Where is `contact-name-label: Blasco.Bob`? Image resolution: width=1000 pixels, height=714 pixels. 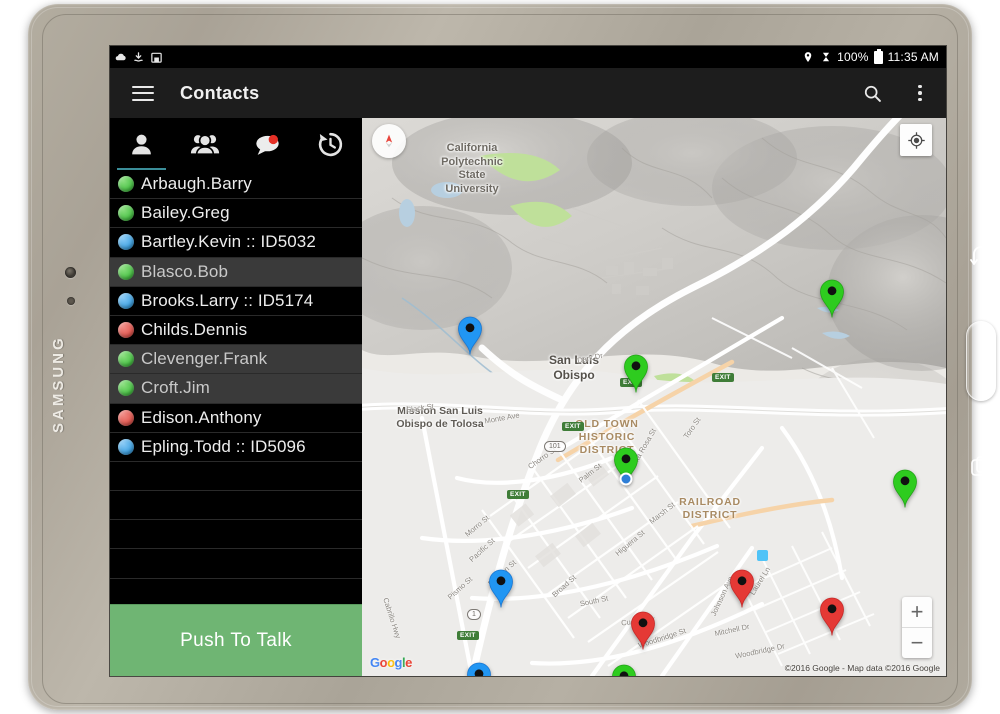 contact-name-label: Blasco.Bob is located at coordinates (184, 271).